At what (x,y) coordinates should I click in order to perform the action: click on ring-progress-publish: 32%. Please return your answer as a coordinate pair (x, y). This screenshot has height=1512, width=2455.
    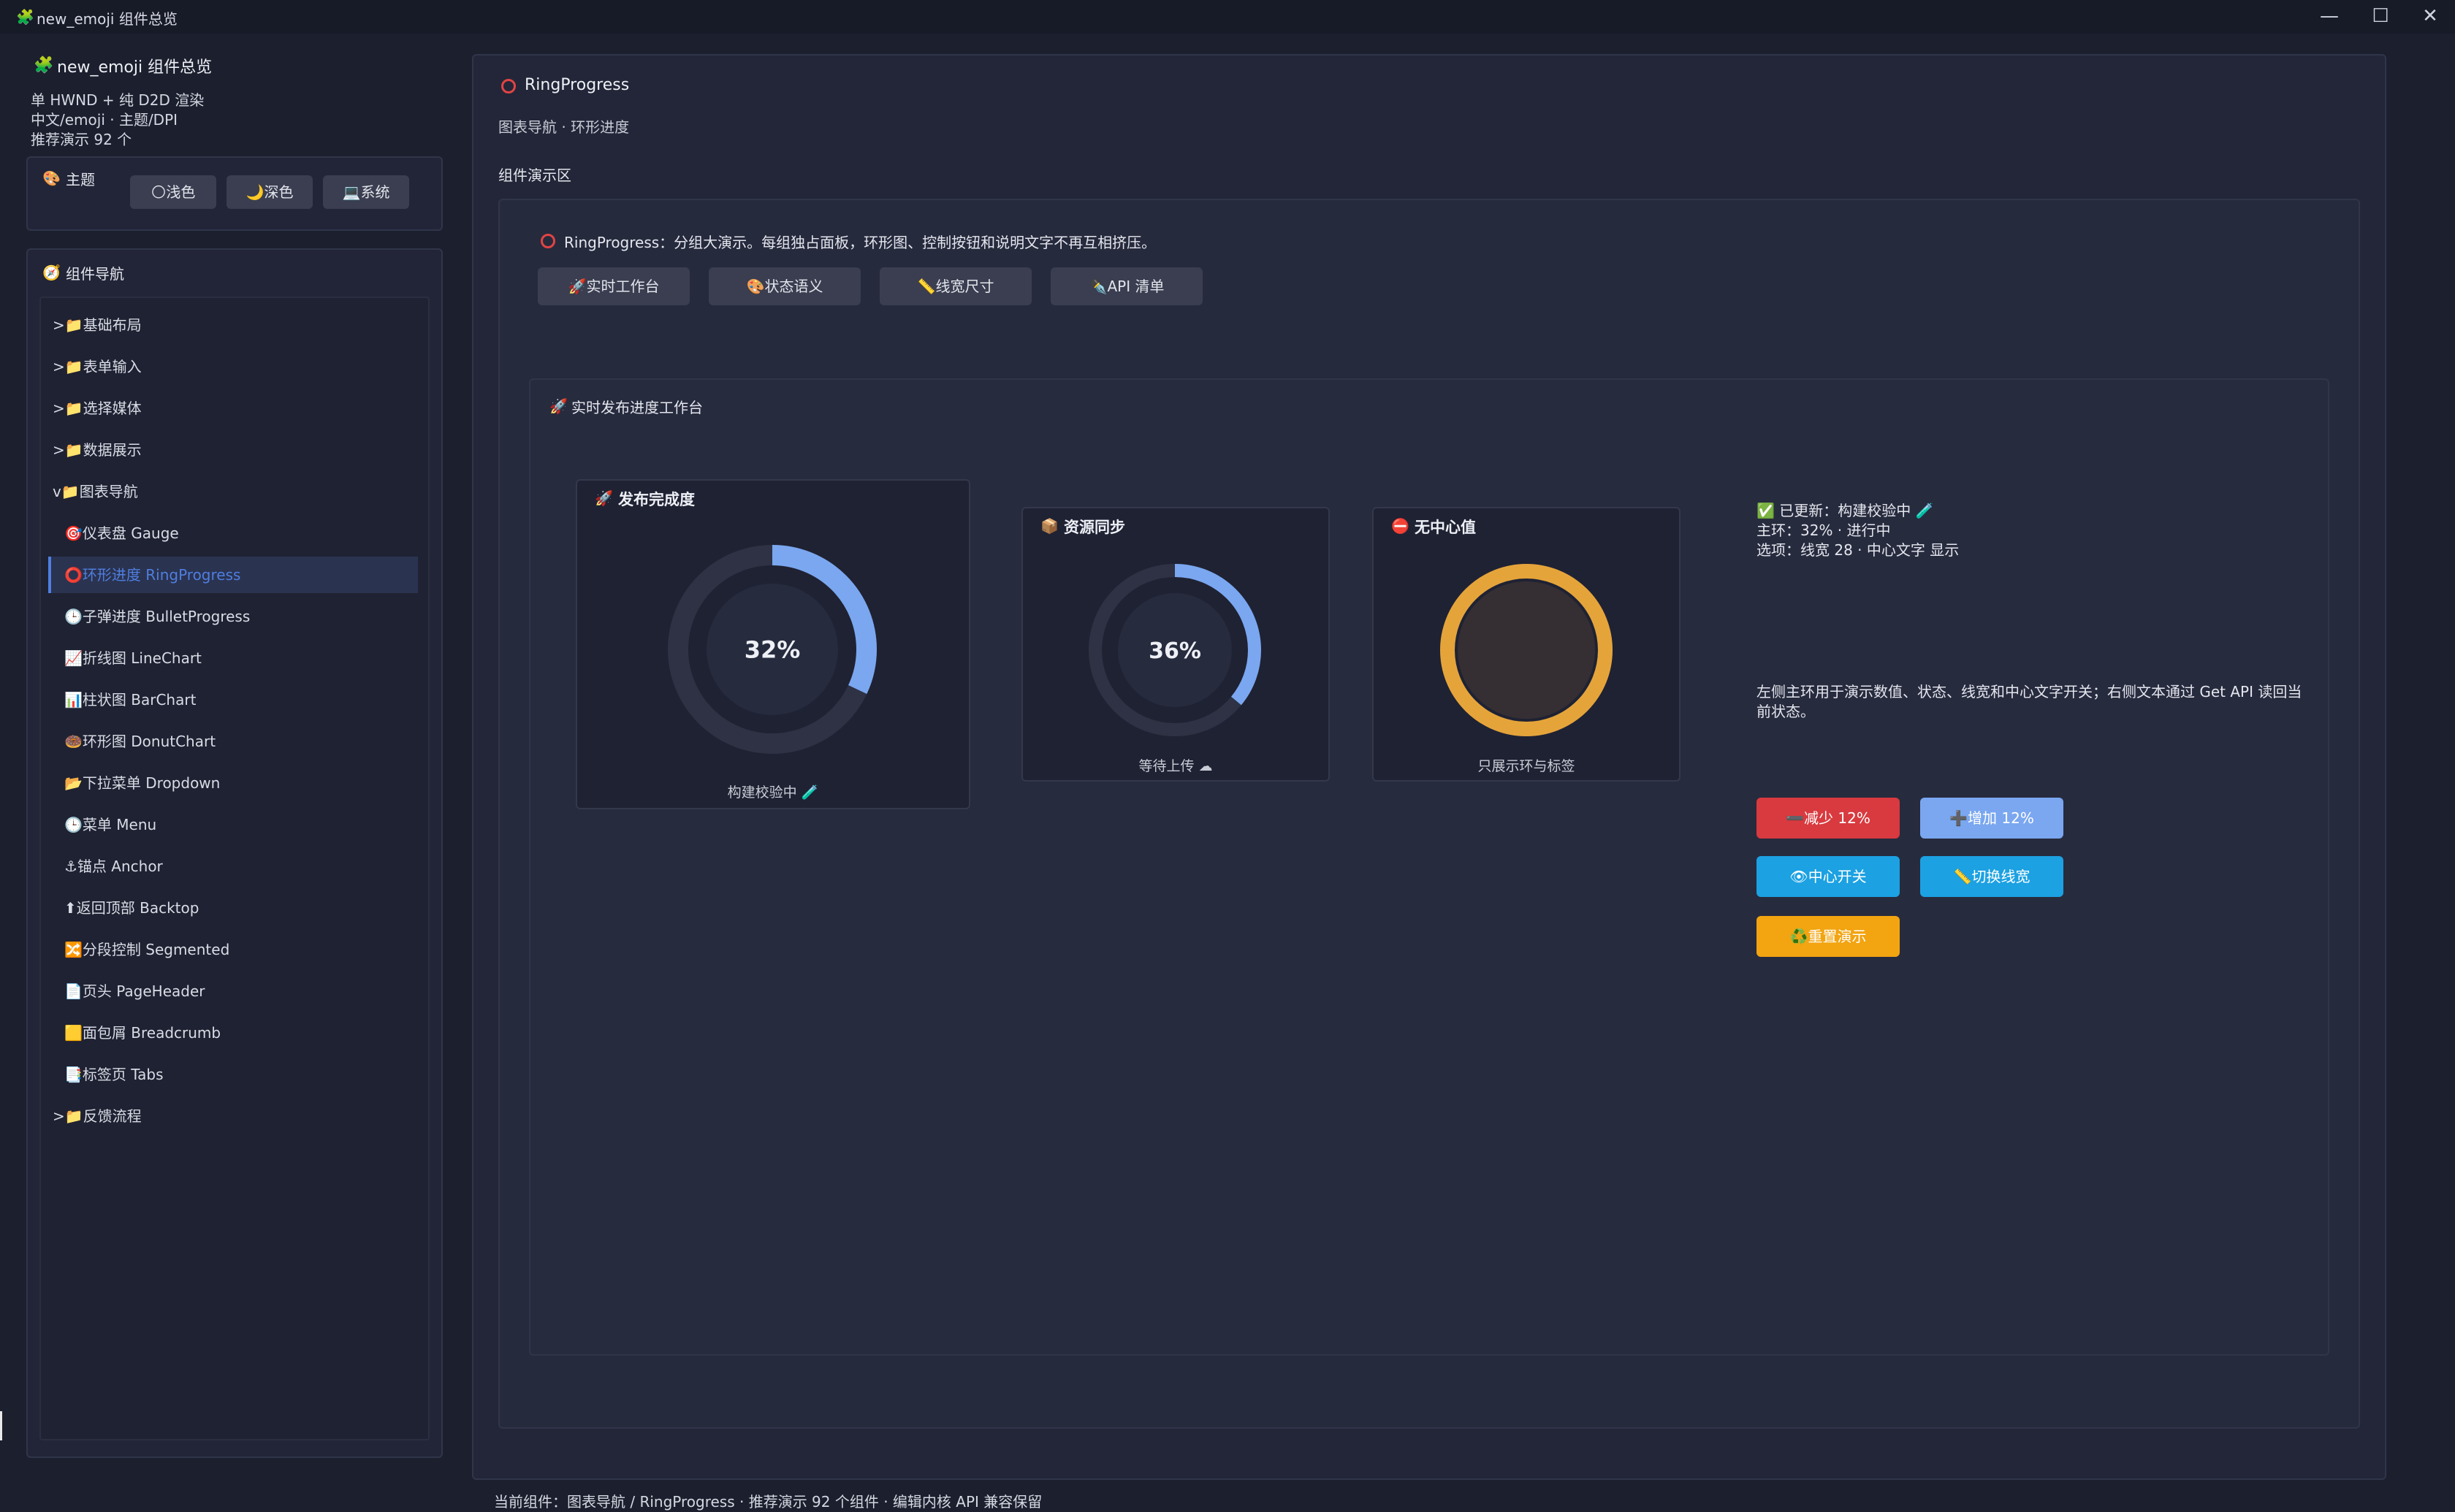
    Looking at the image, I should click on (772, 649).